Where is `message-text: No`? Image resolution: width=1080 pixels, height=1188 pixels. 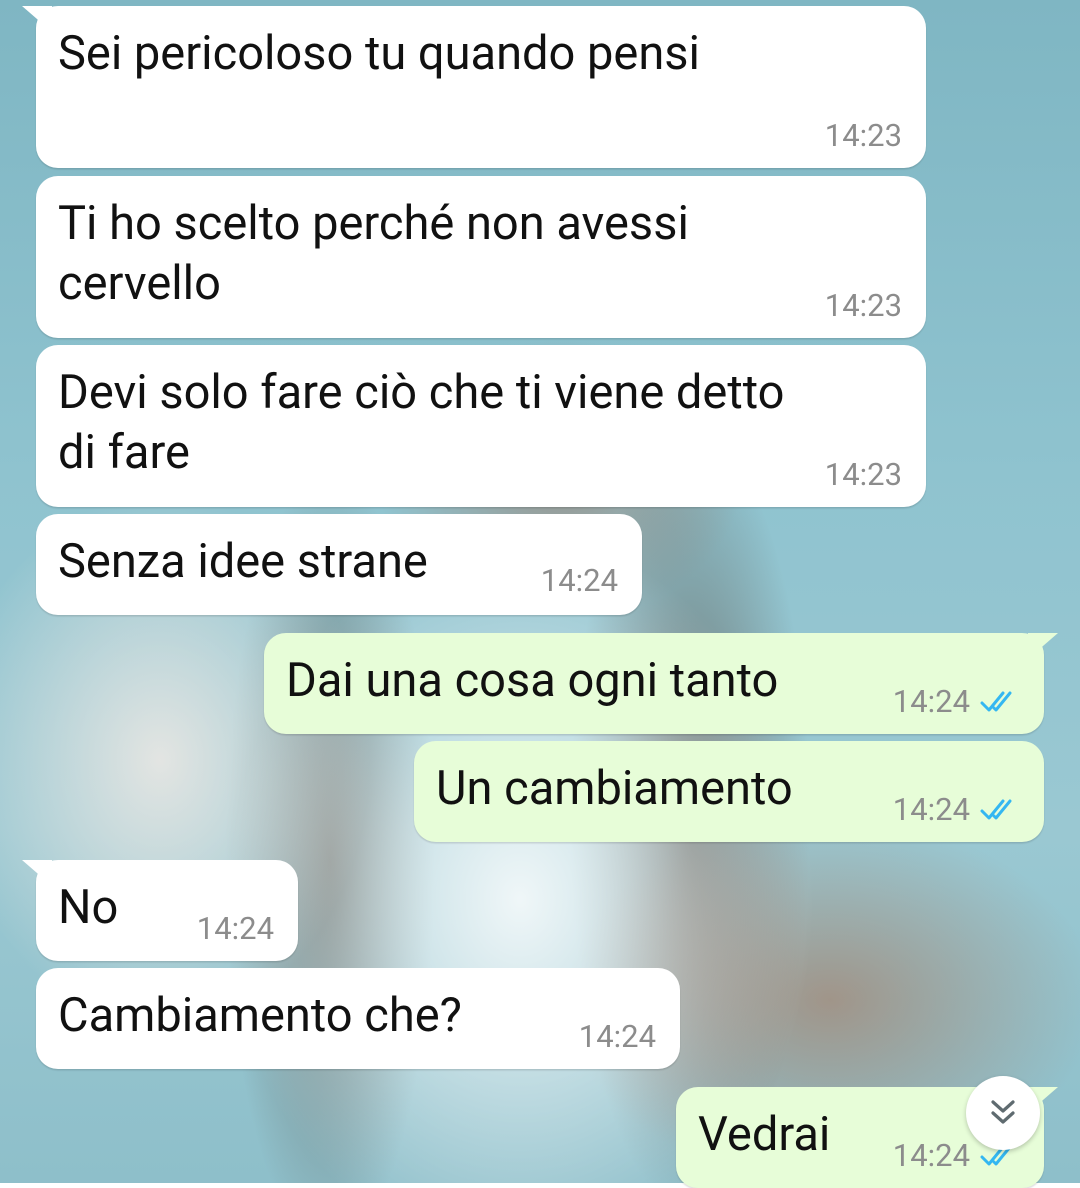
message-text: No is located at coordinates (88, 907).